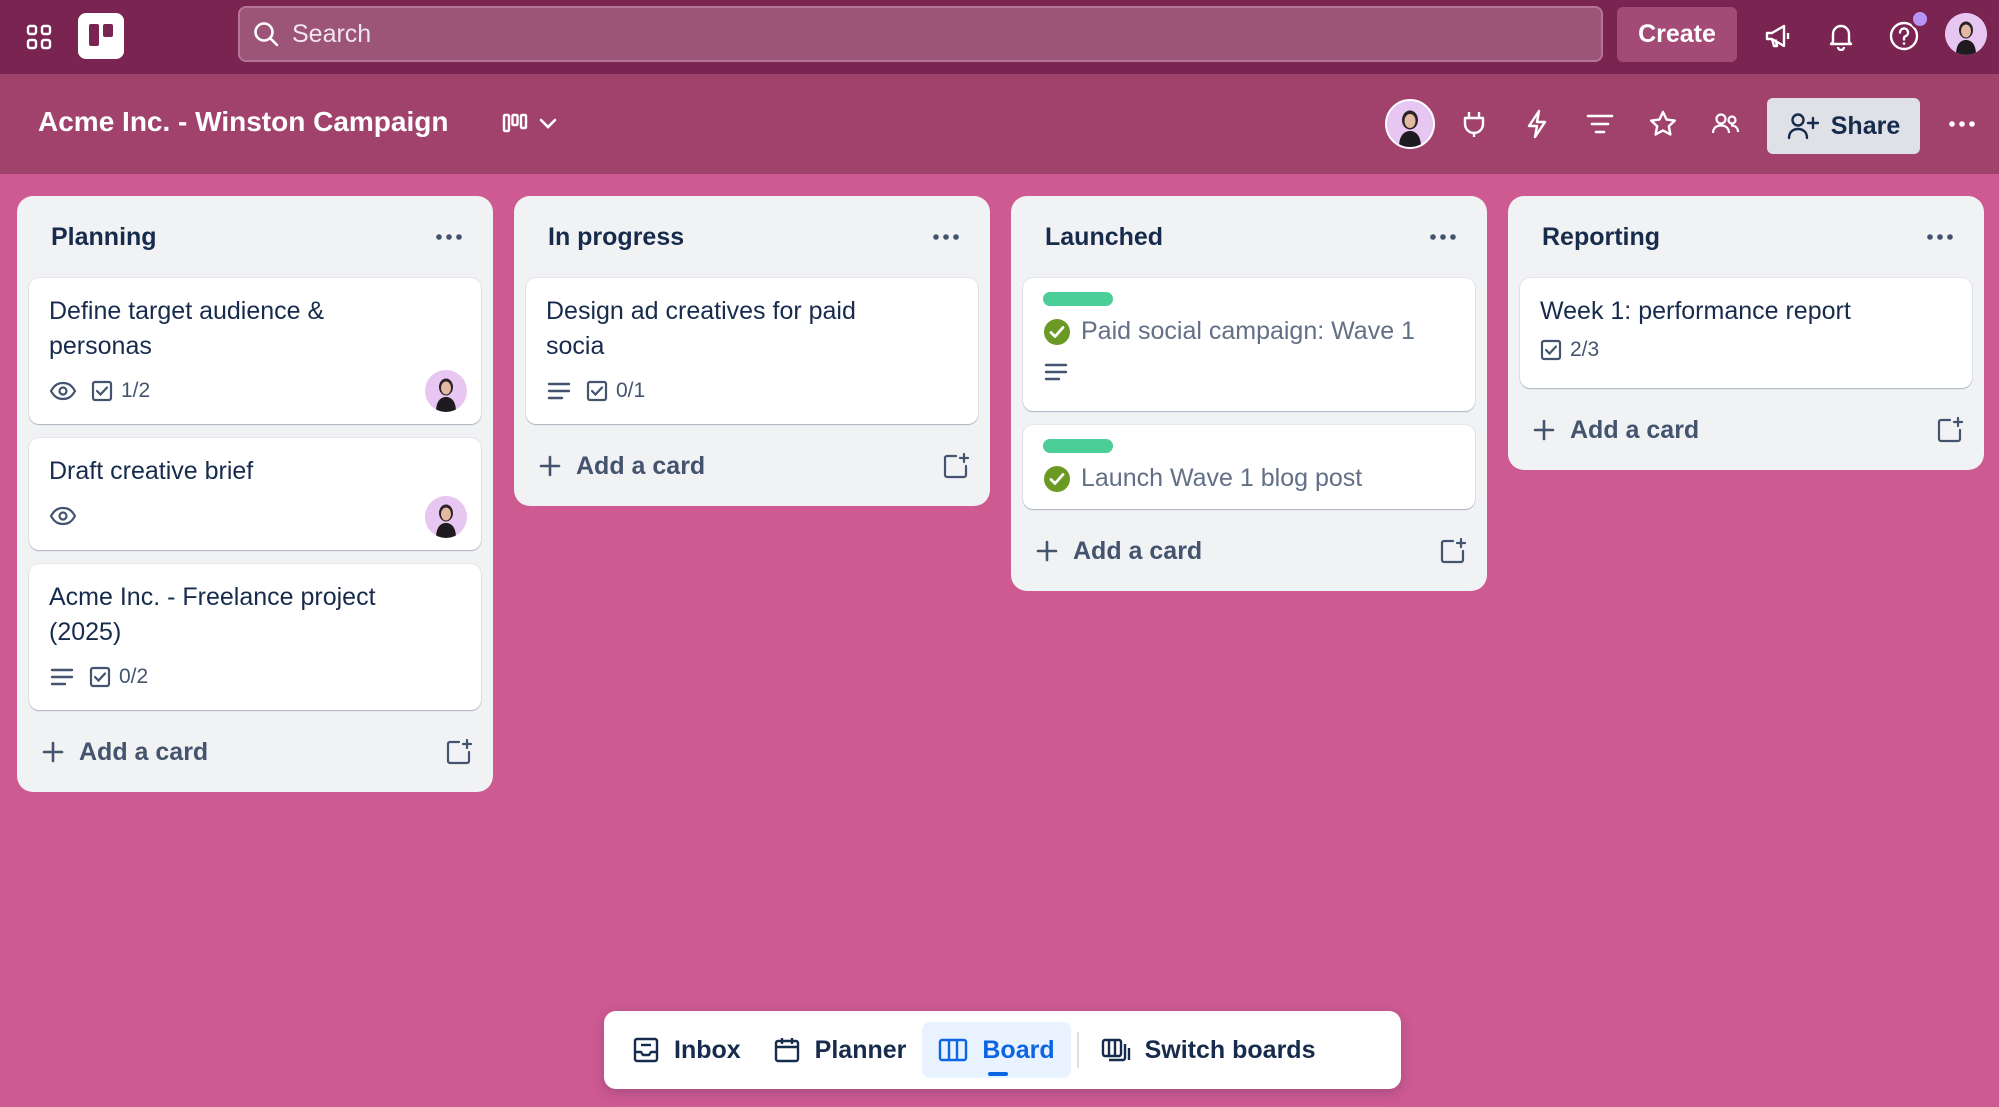 The image size is (1999, 1107). Describe the element at coordinates (559, 391) in the screenshot. I see `description-icon` at that location.